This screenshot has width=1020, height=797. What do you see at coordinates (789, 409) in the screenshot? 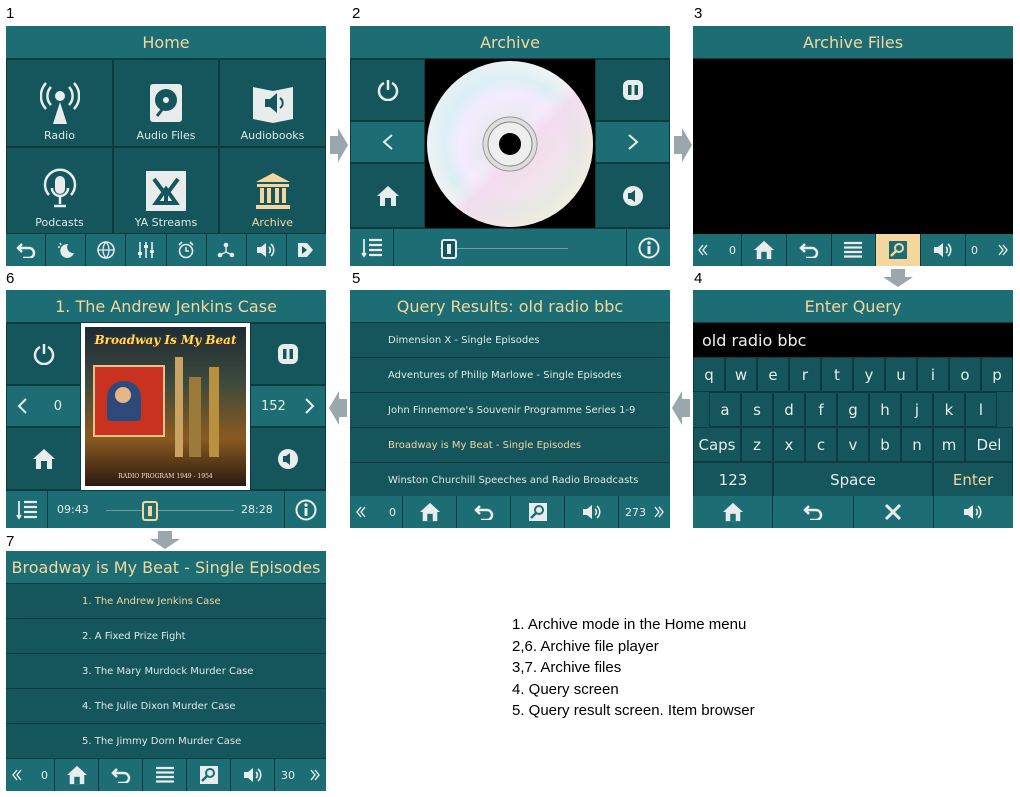
I see `key-d: d` at bounding box center [789, 409].